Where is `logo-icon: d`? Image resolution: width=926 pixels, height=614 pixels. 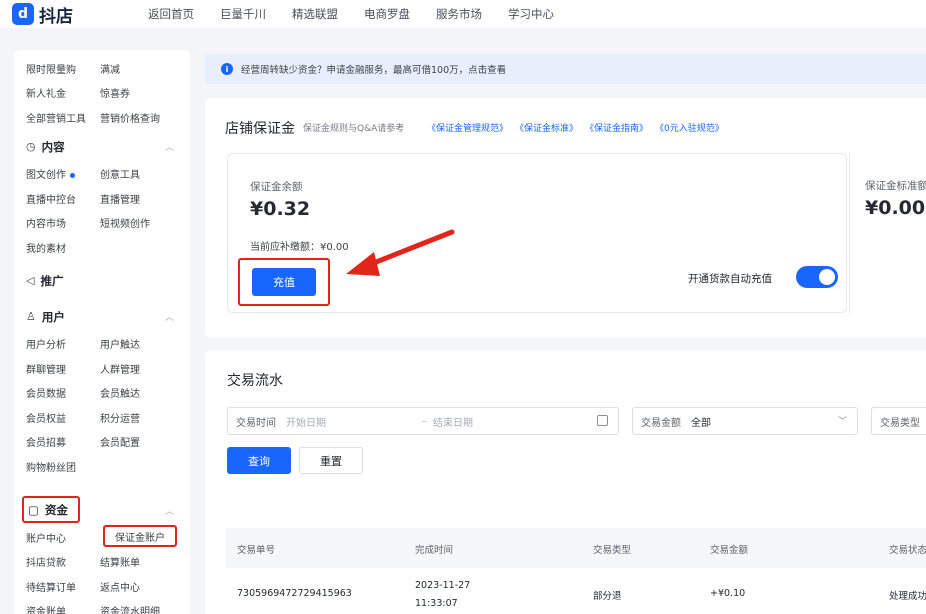
logo-icon: d is located at coordinates (23, 14).